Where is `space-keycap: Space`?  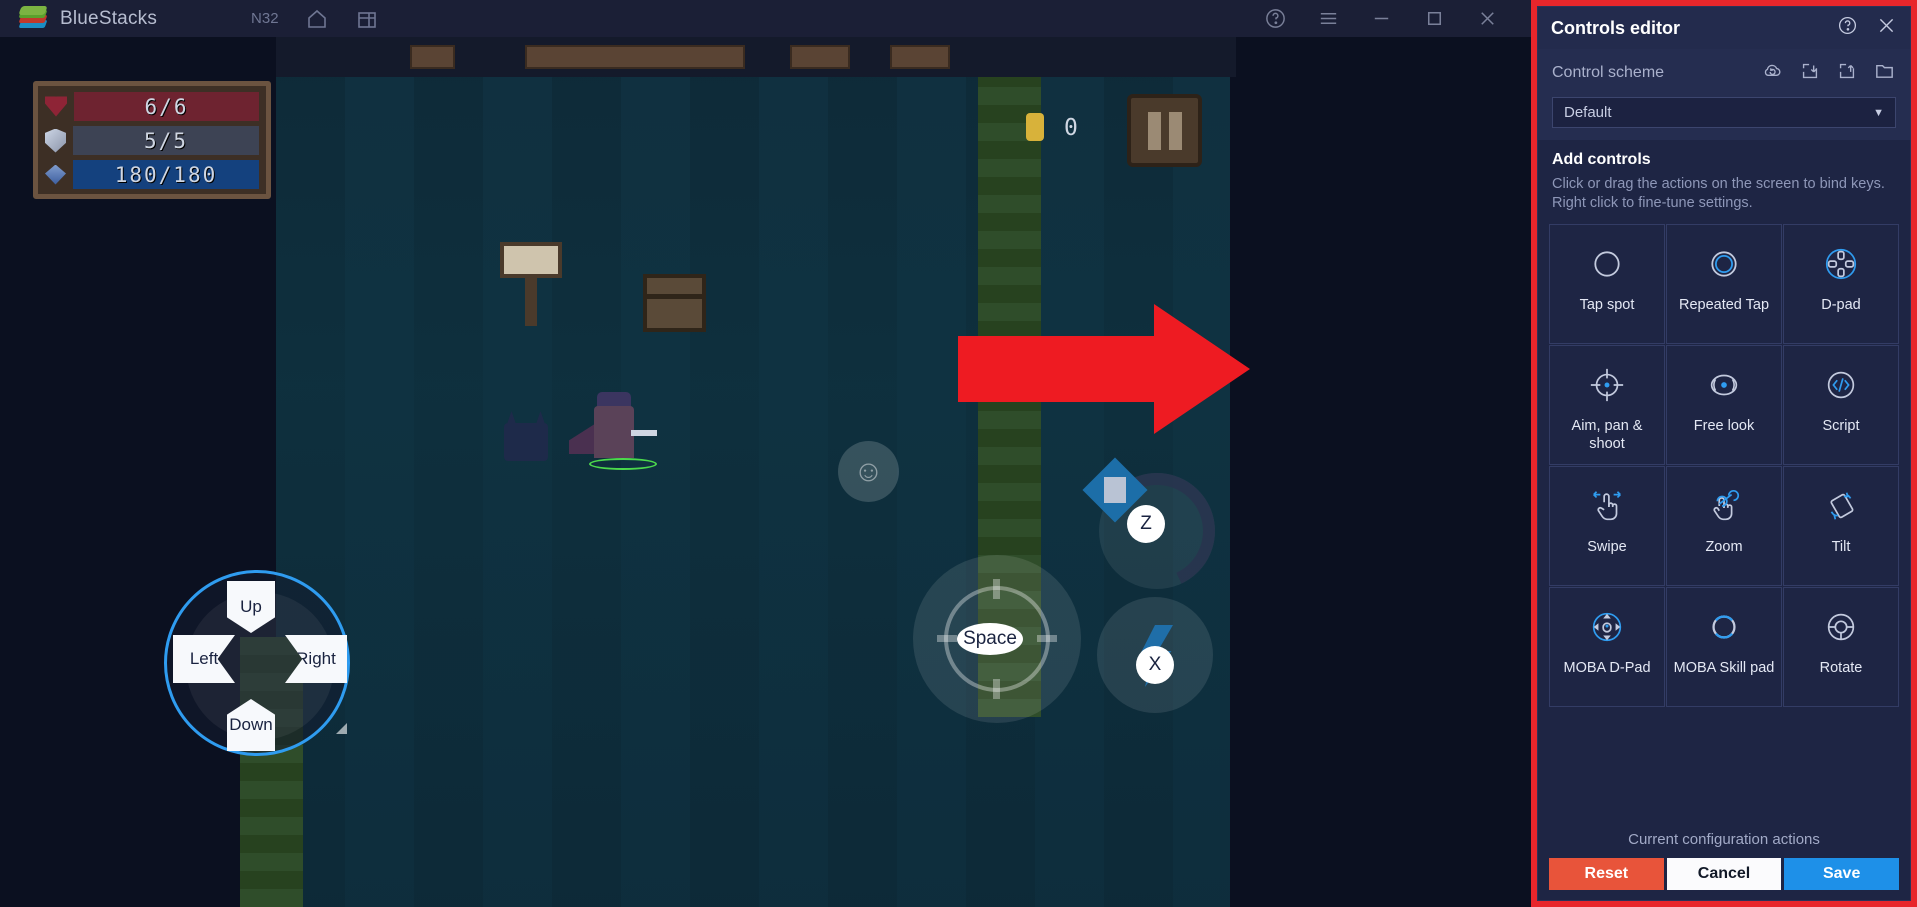
space-keycap: Space is located at coordinates (990, 639).